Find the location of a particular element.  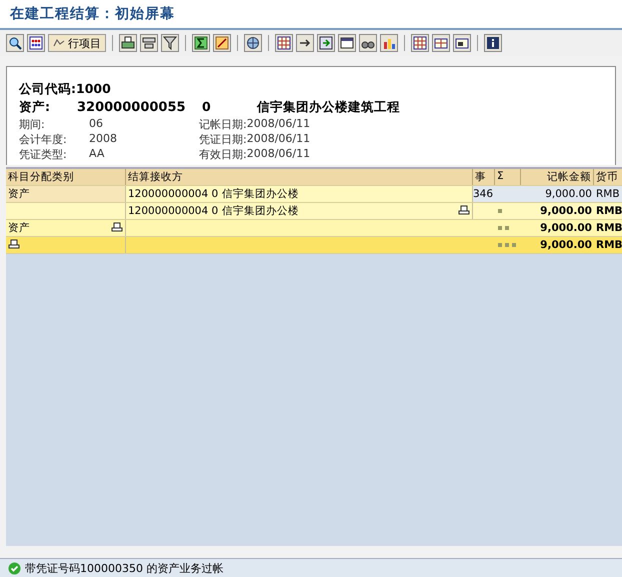

asset-number: 320000000055 is located at coordinates (132, 107).